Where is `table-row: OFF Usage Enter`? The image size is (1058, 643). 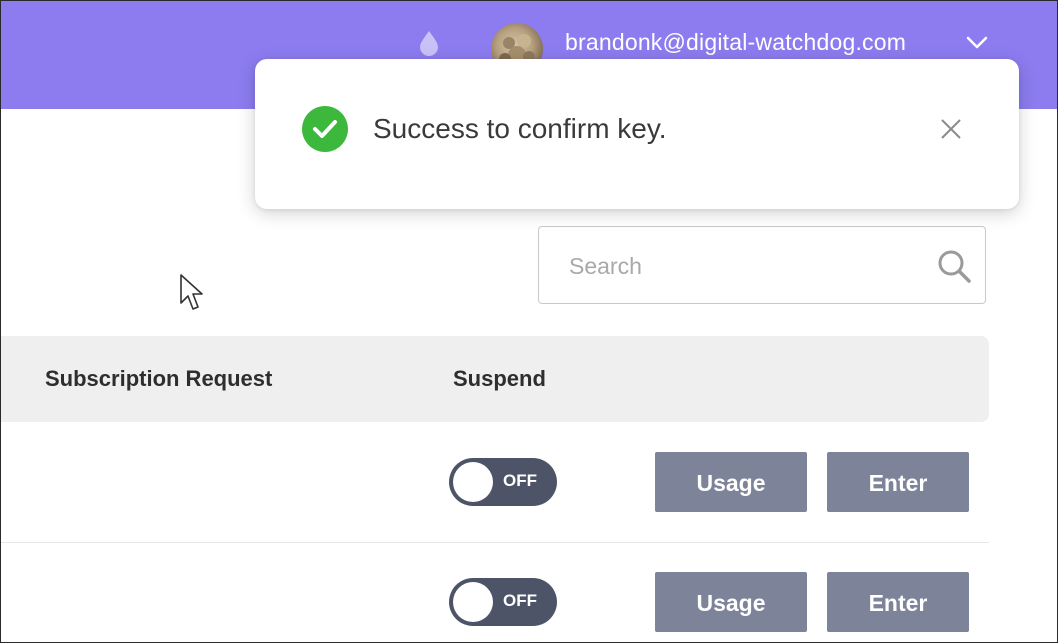
table-row: OFF Usage Enter is located at coordinates (495, 592).